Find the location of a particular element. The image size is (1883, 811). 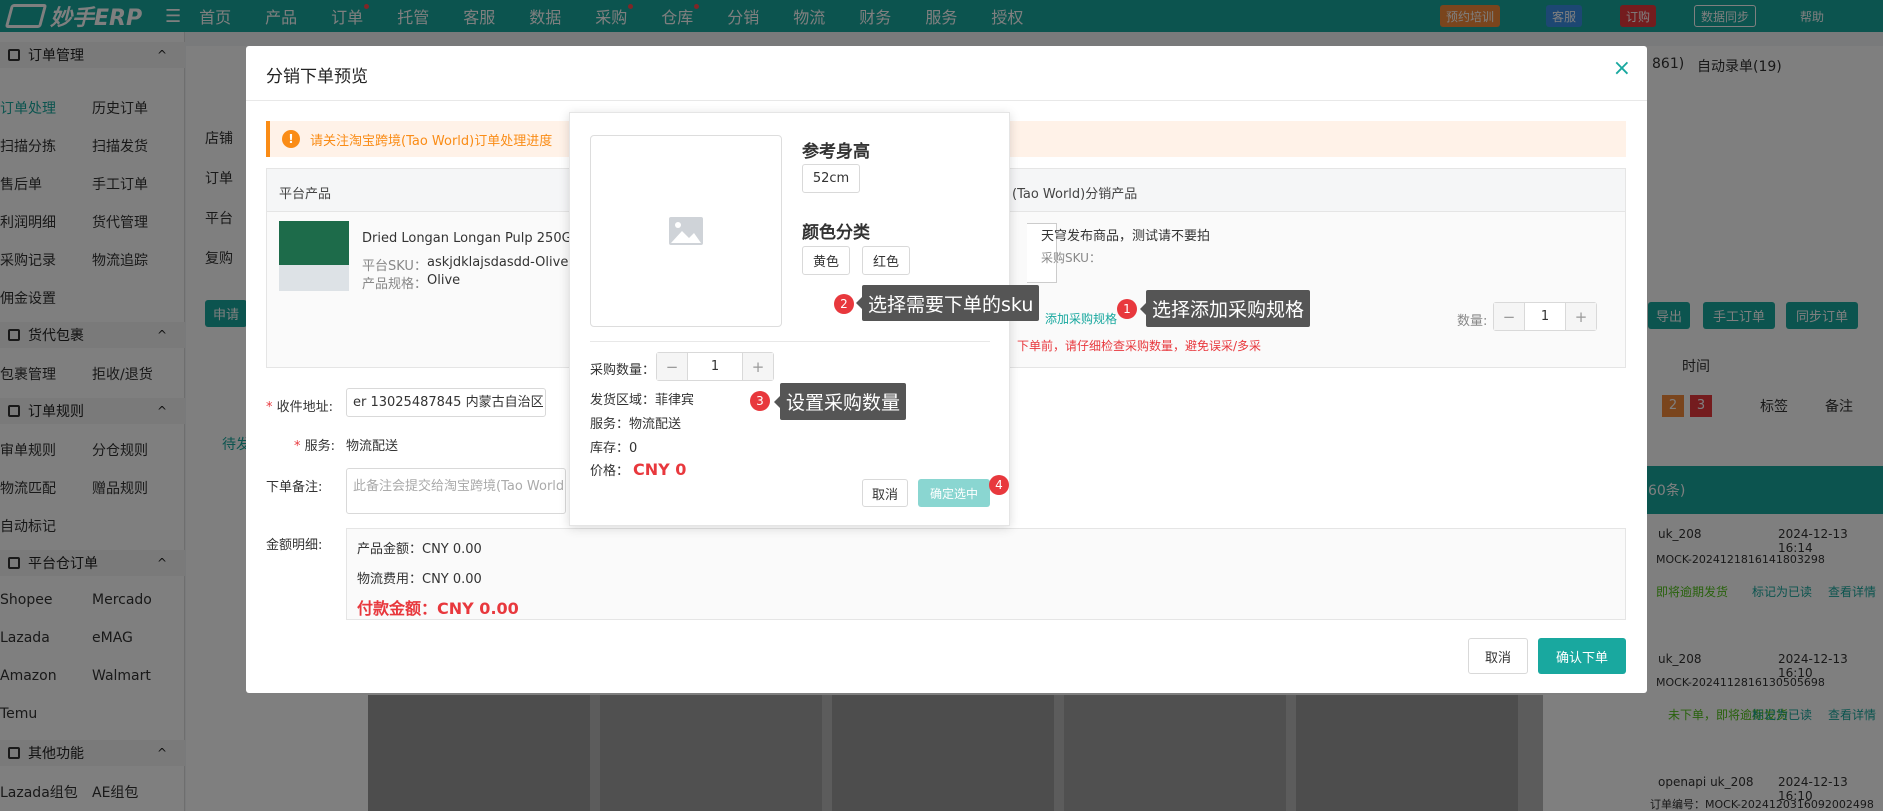

purchase-qty-value: 1 is located at coordinates (715, 366).